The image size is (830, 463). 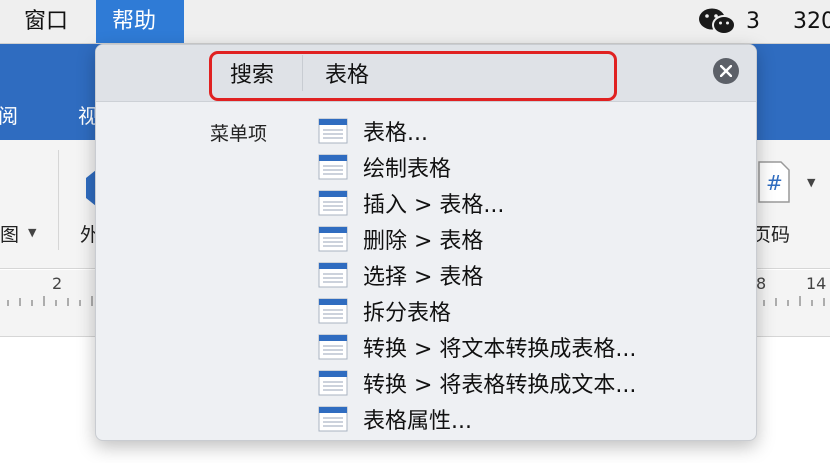 I want to click on ribbon-label-page-number: 页码, so click(x=771, y=233).